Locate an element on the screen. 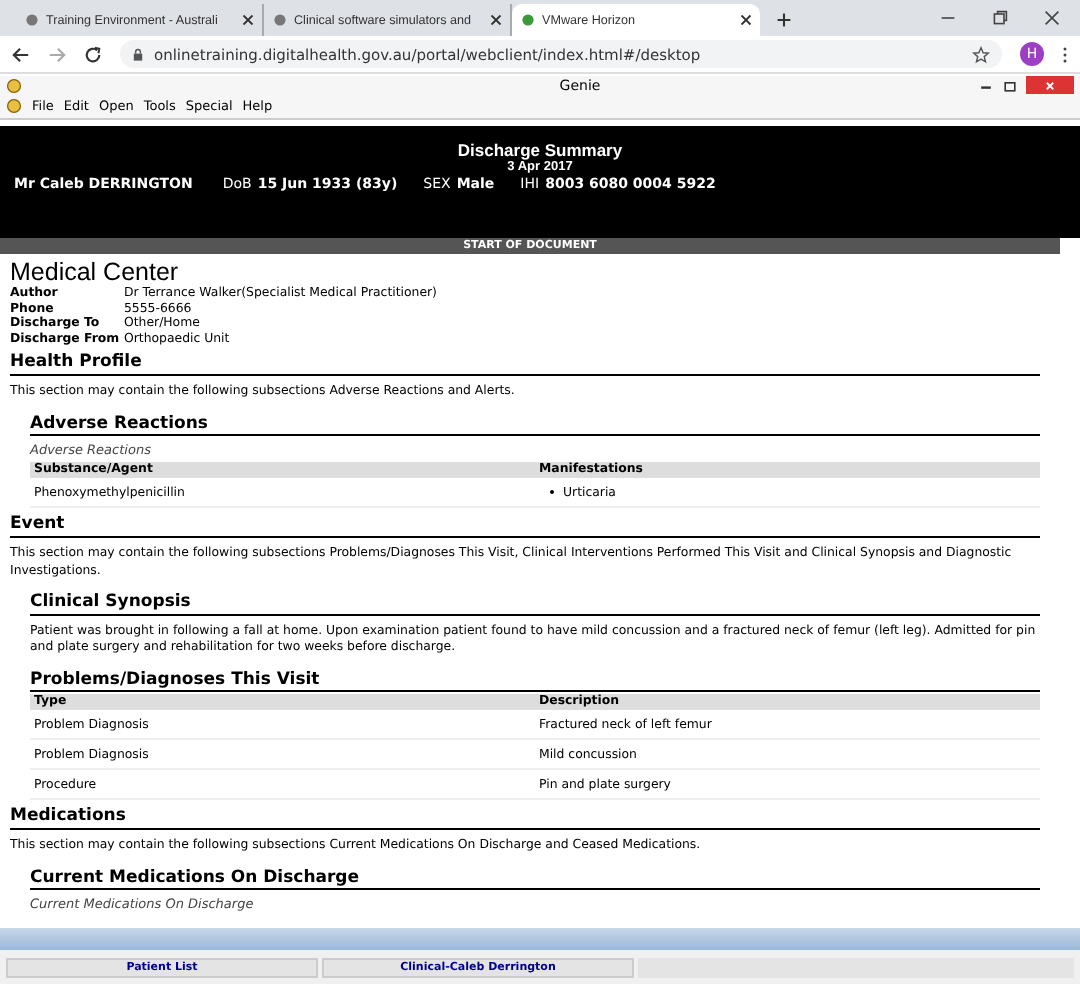 The width and height of the screenshot is (1080, 984). menu-icon is located at coordinates (1065, 54).